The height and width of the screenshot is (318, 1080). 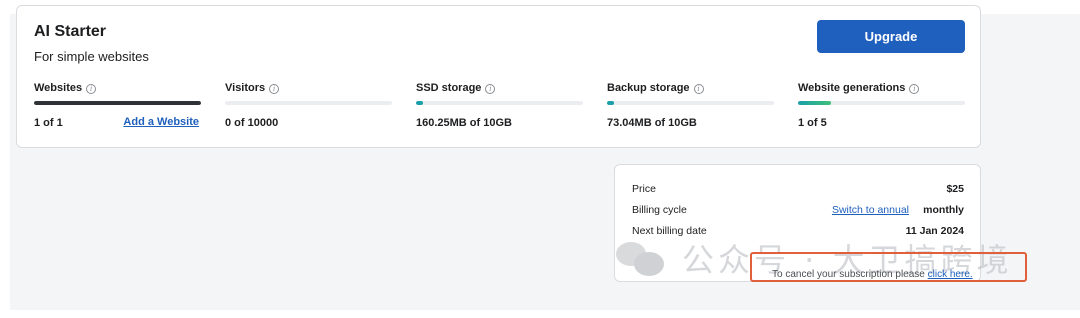 What do you see at coordinates (812, 123) in the screenshot?
I see `metric-value: 1 of 5` at bounding box center [812, 123].